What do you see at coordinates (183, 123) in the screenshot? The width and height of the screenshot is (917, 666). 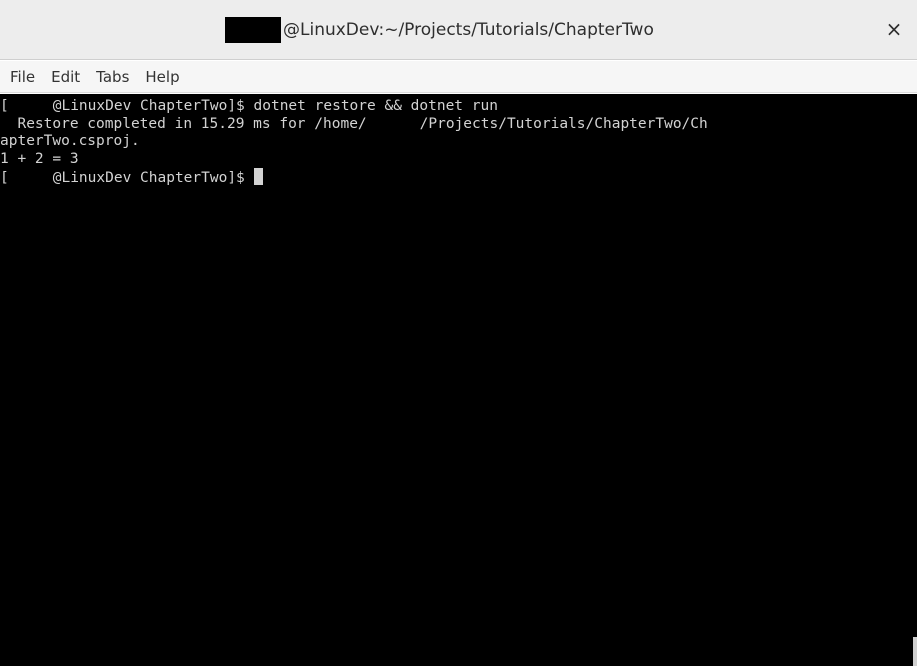 I see `restore-message-start: Restore completed in 15.29 ms for /home/` at bounding box center [183, 123].